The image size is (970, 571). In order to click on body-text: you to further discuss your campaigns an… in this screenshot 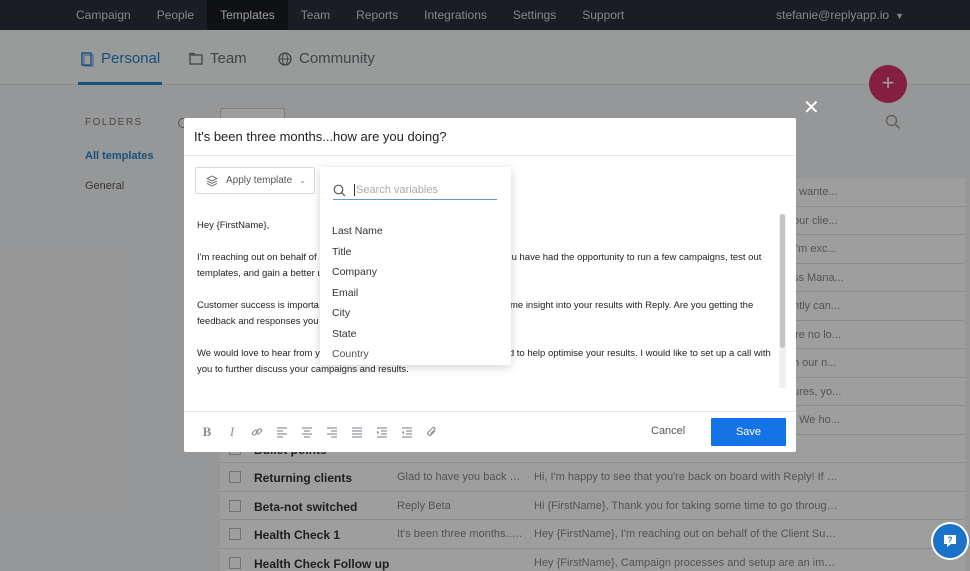, I will do `click(303, 369)`.